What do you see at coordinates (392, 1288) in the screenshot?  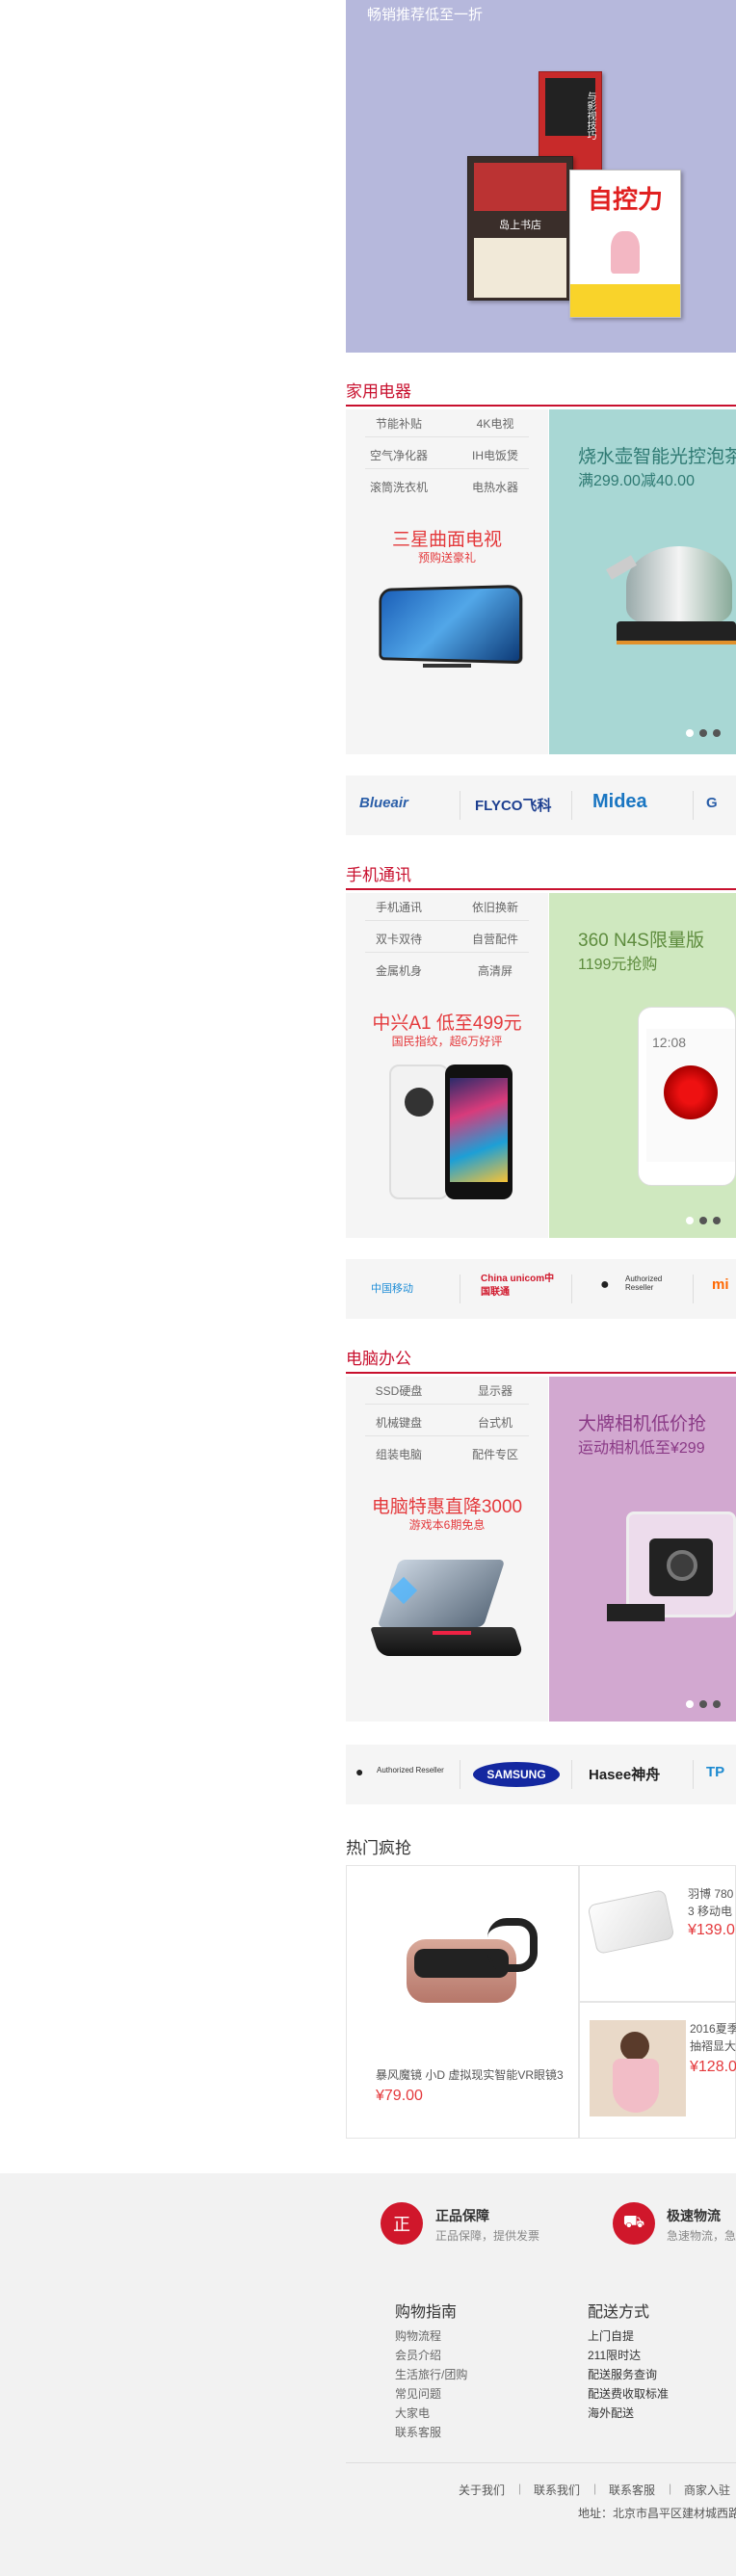 I see `brand-logo-china-mobile: 中国移动` at bounding box center [392, 1288].